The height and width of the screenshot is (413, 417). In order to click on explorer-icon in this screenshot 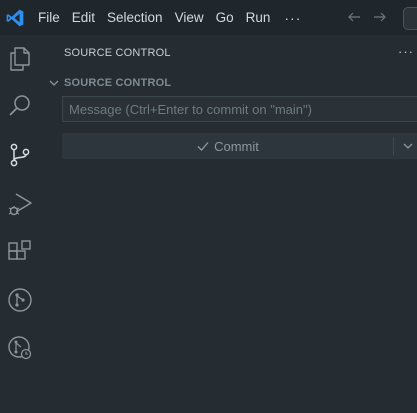, I will do `click(20, 59)`.